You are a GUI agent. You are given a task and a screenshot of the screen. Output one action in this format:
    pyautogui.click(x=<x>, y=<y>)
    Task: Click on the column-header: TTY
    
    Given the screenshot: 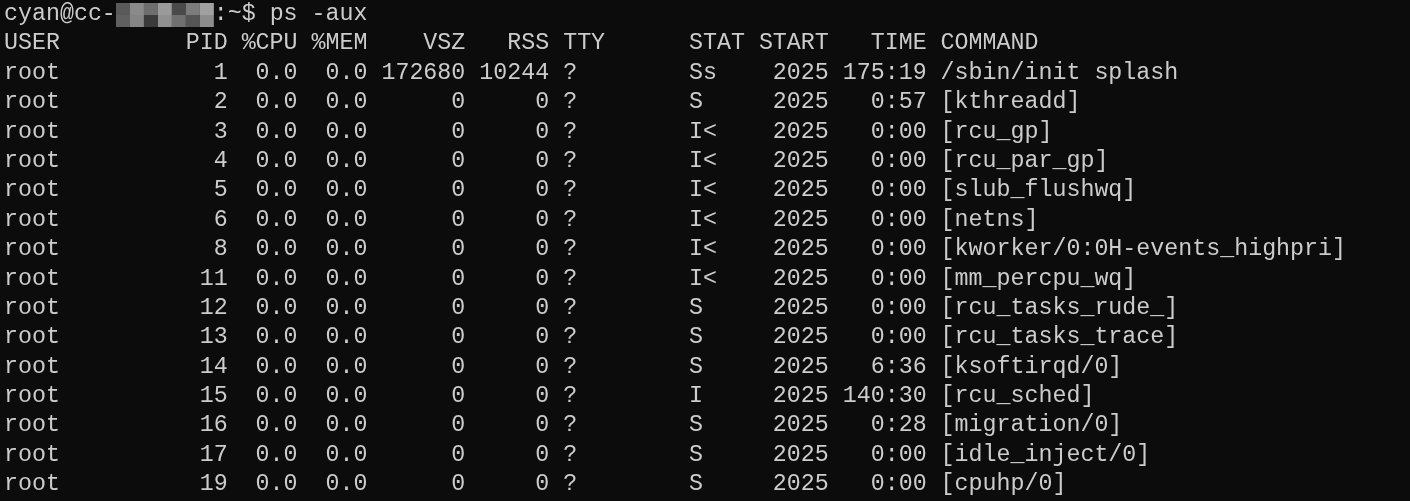 What is the action you would take?
    pyautogui.click(x=584, y=44)
    